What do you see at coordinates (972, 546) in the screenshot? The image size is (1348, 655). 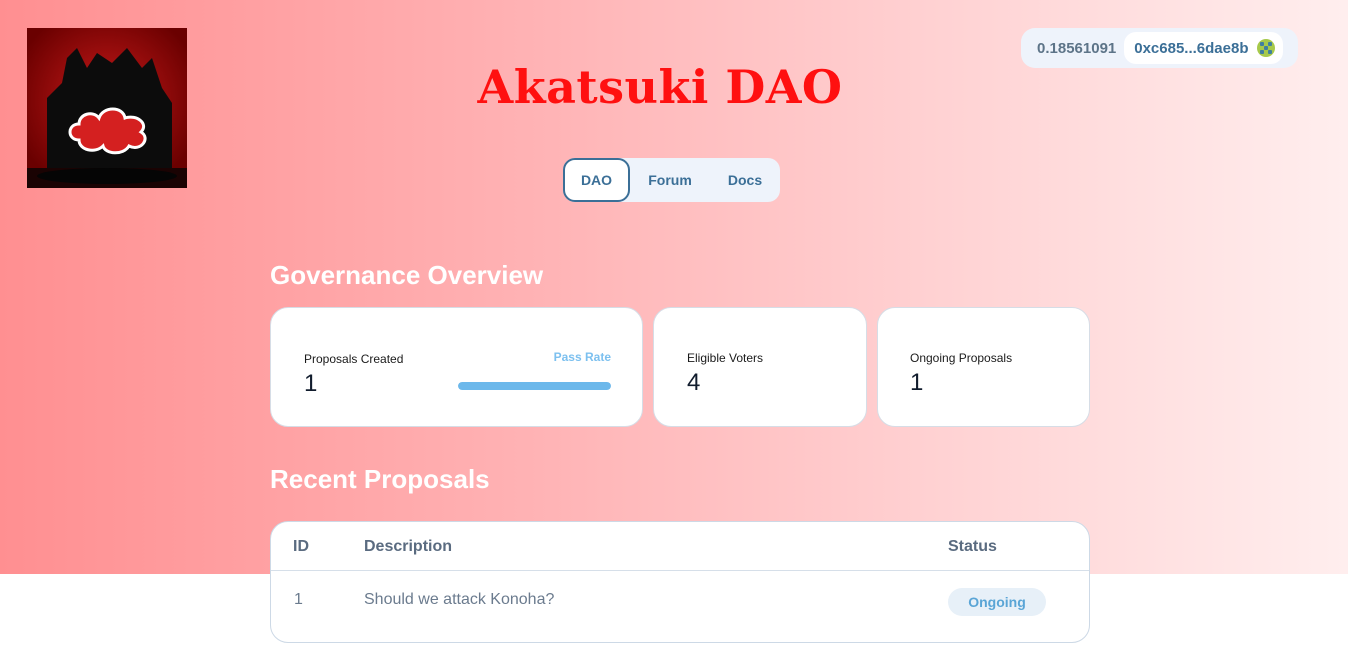 I see `column-header-status: Status` at bounding box center [972, 546].